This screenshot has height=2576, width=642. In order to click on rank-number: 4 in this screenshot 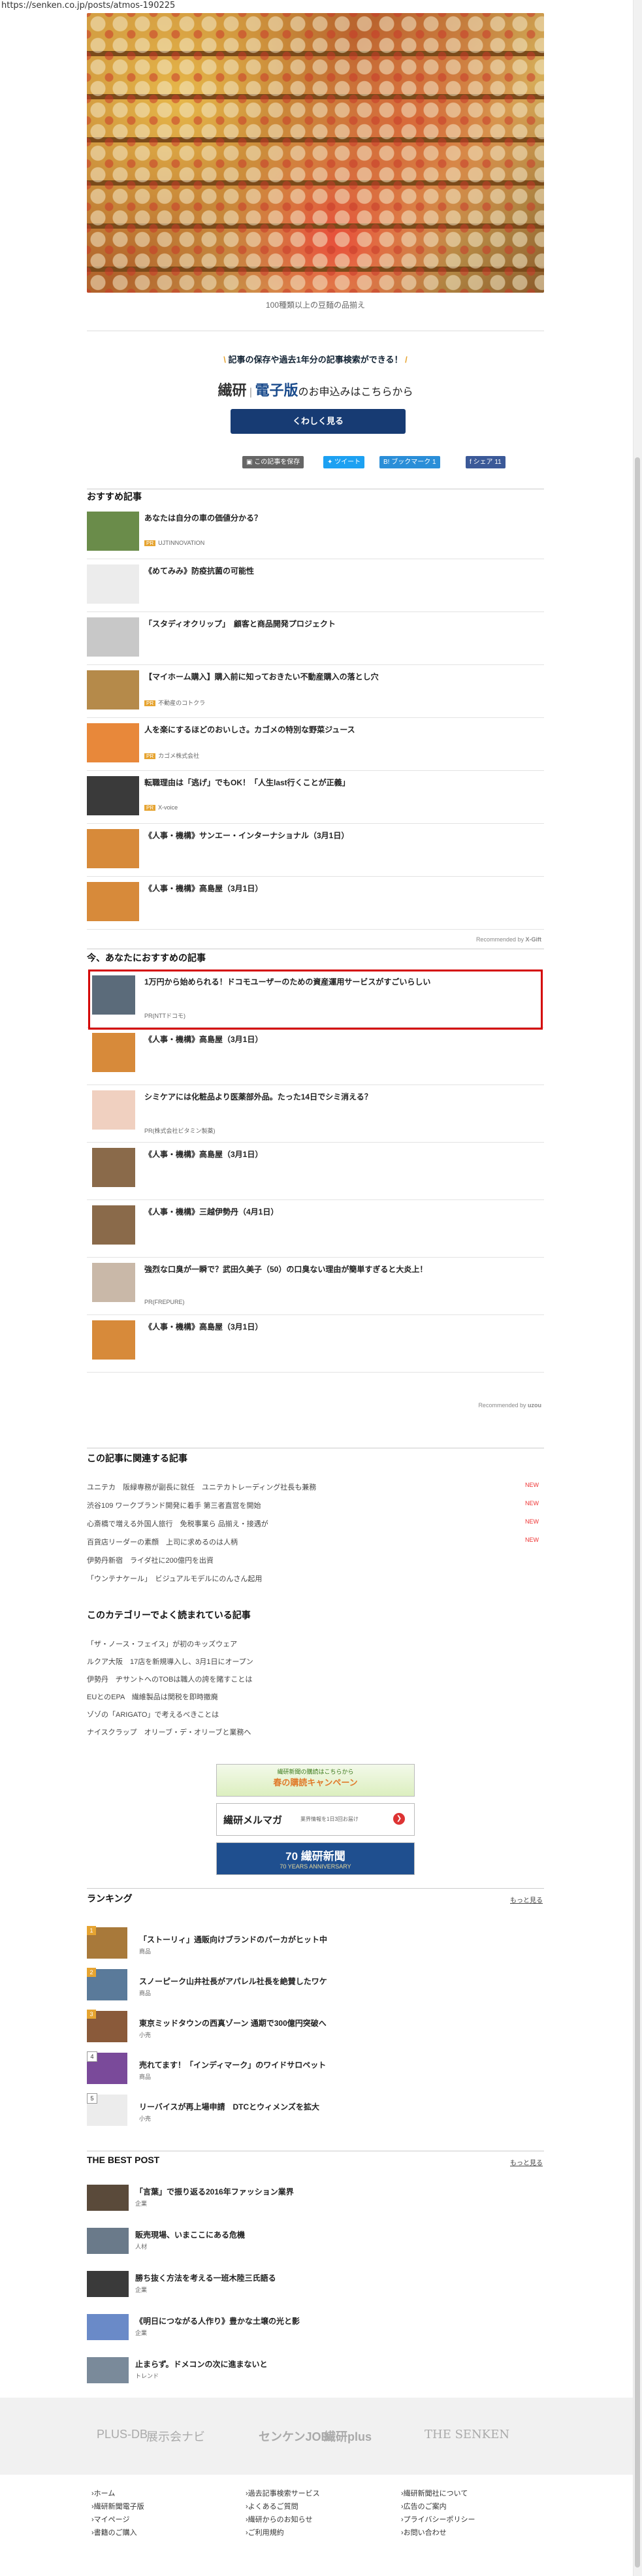, I will do `click(92, 2056)`.